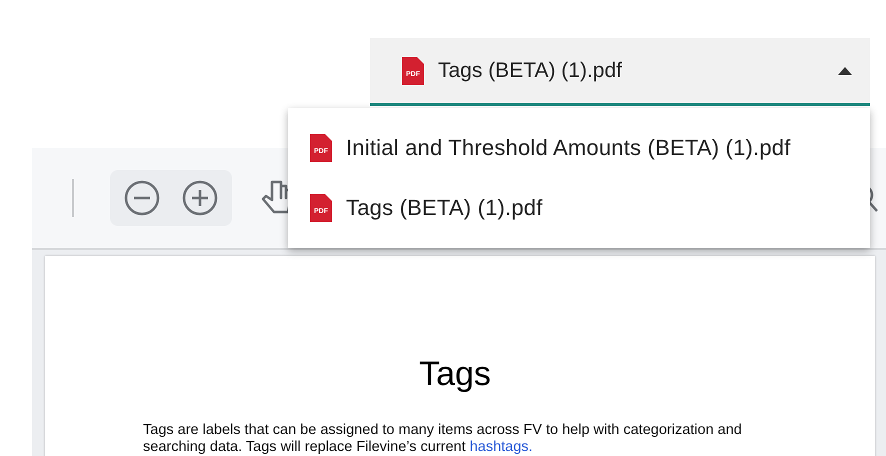 The width and height of the screenshot is (886, 456). Describe the element at coordinates (142, 198) in the screenshot. I see `zoom-out-button` at that location.